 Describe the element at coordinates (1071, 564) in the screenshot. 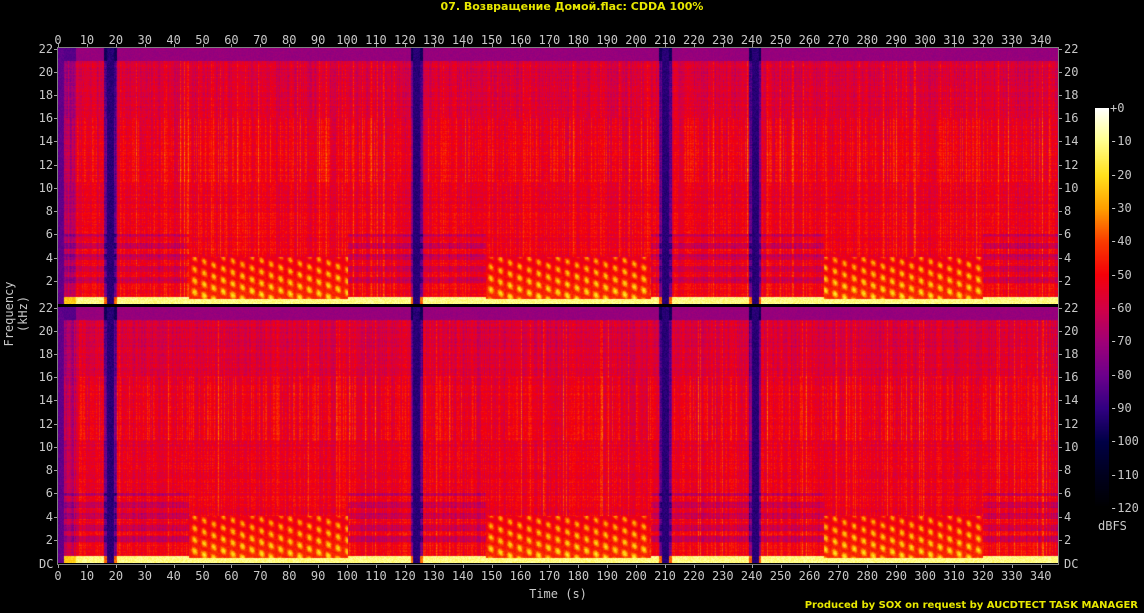

I see `y-dc-label-right: DC` at that location.